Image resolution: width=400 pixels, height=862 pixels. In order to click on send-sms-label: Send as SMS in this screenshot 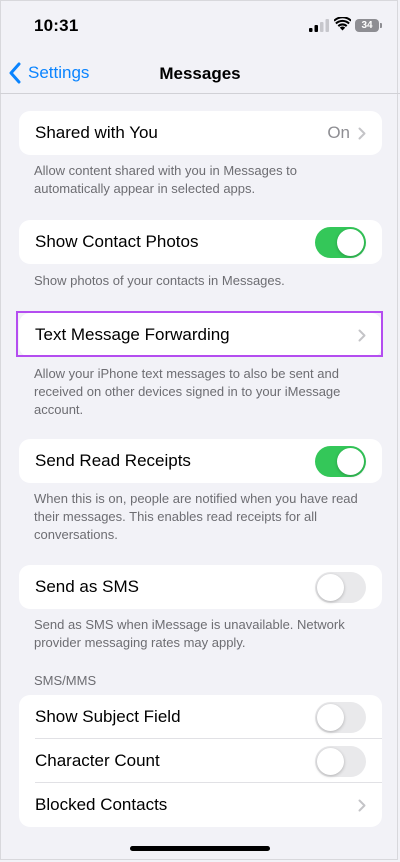, I will do `click(87, 586)`.